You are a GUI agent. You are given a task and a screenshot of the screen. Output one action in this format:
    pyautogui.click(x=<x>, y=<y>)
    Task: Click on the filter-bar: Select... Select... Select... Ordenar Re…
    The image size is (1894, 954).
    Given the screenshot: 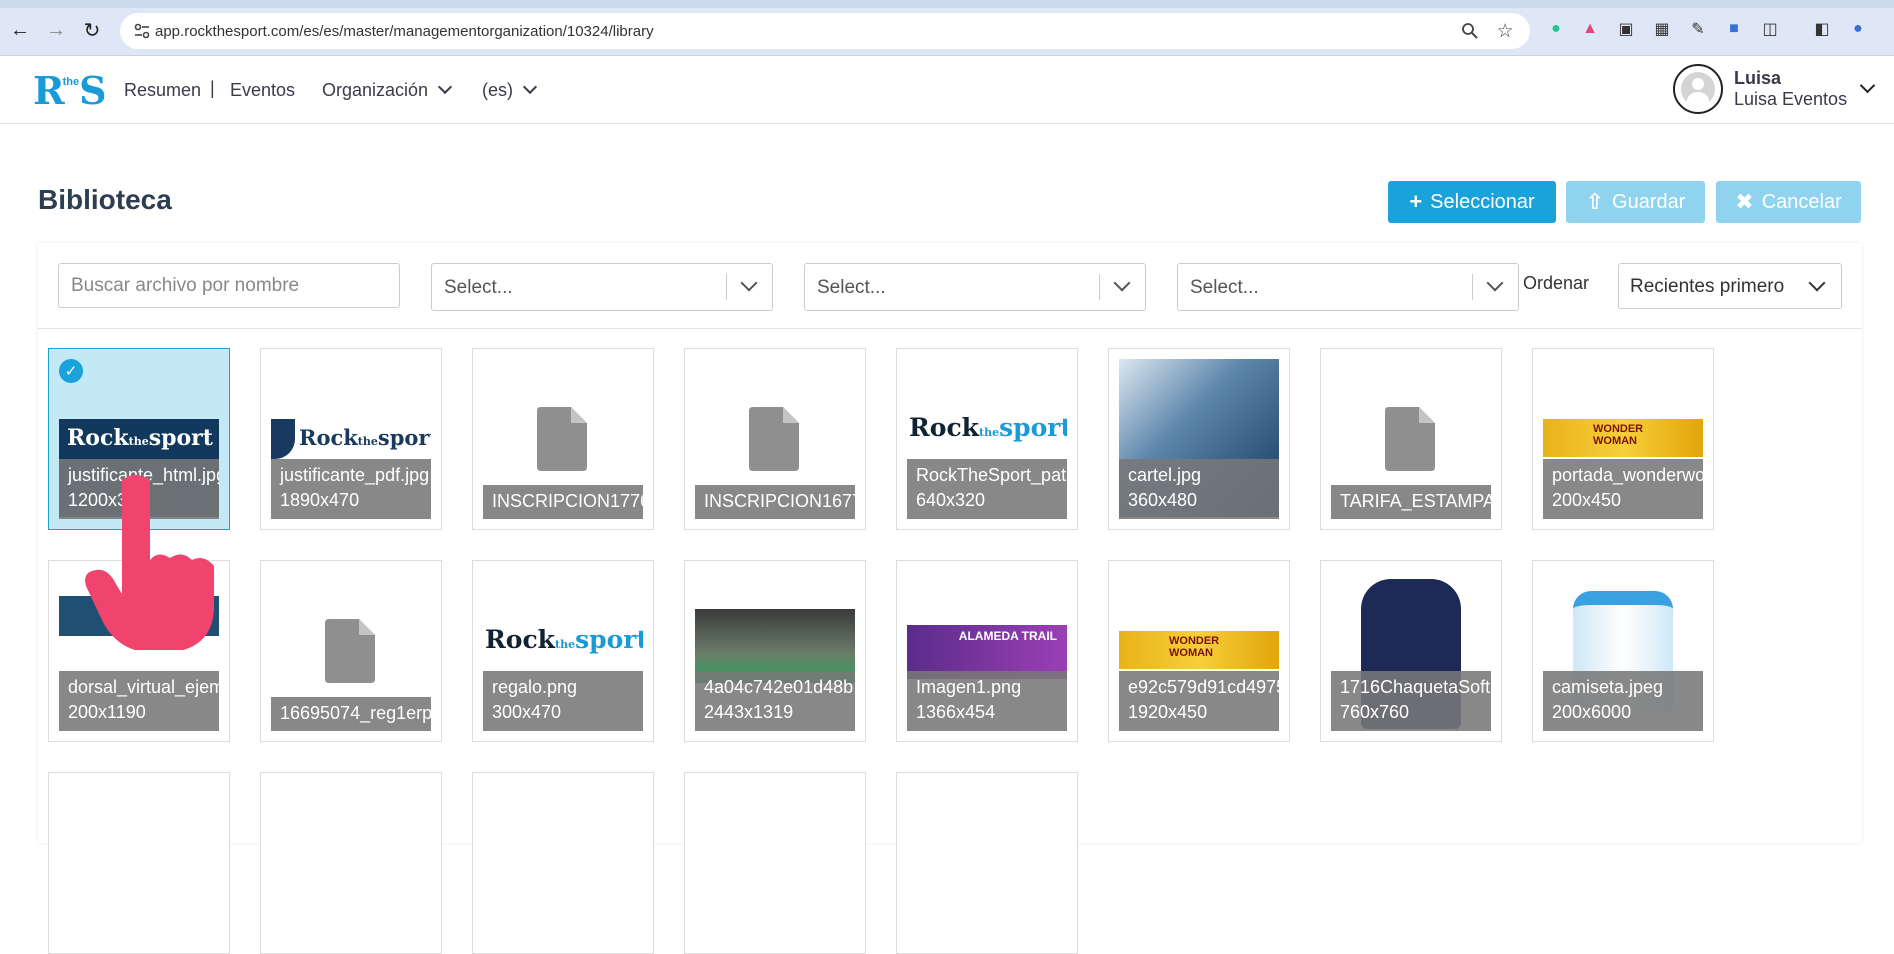 What is the action you would take?
    pyautogui.click(x=950, y=286)
    